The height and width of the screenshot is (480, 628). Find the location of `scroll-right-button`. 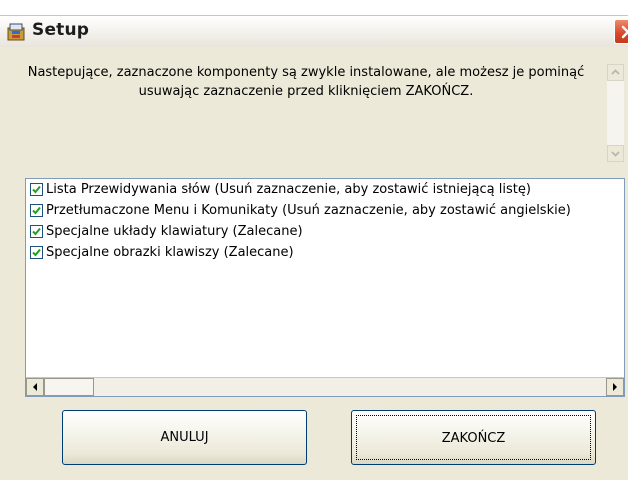

scroll-right-button is located at coordinates (615, 387).